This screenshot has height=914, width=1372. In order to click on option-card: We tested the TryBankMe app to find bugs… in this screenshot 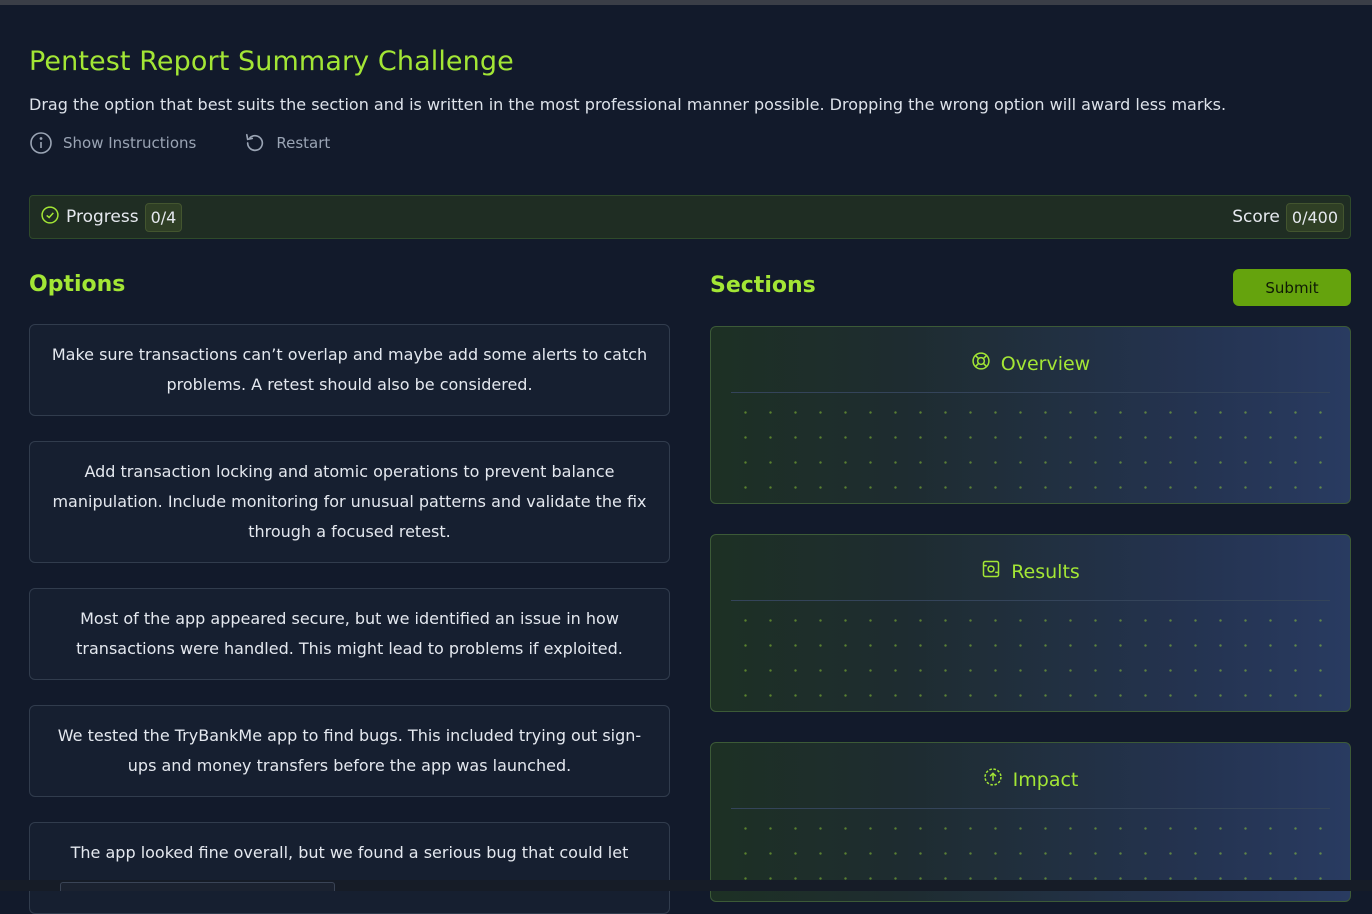, I will do `click(349, 751)`.